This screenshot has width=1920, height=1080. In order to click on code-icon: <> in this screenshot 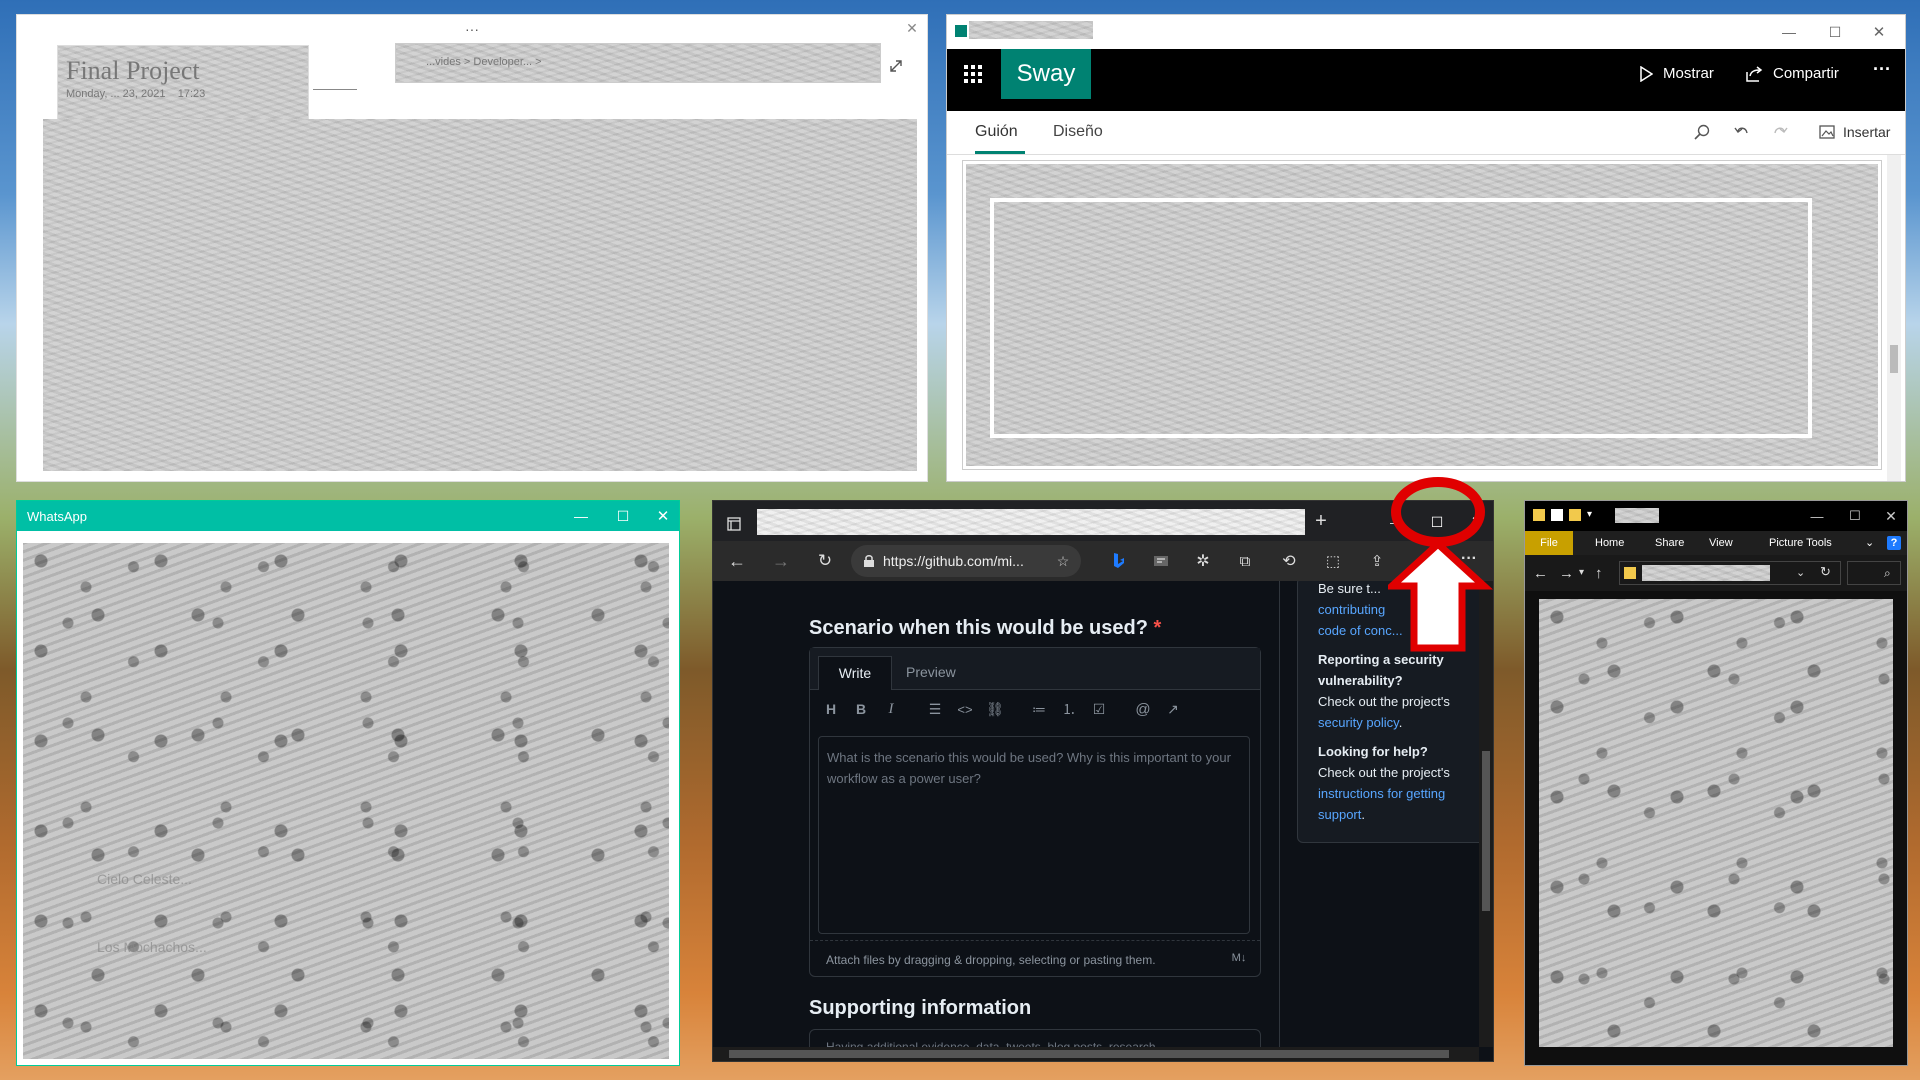, I will do `click(965, 709)`.